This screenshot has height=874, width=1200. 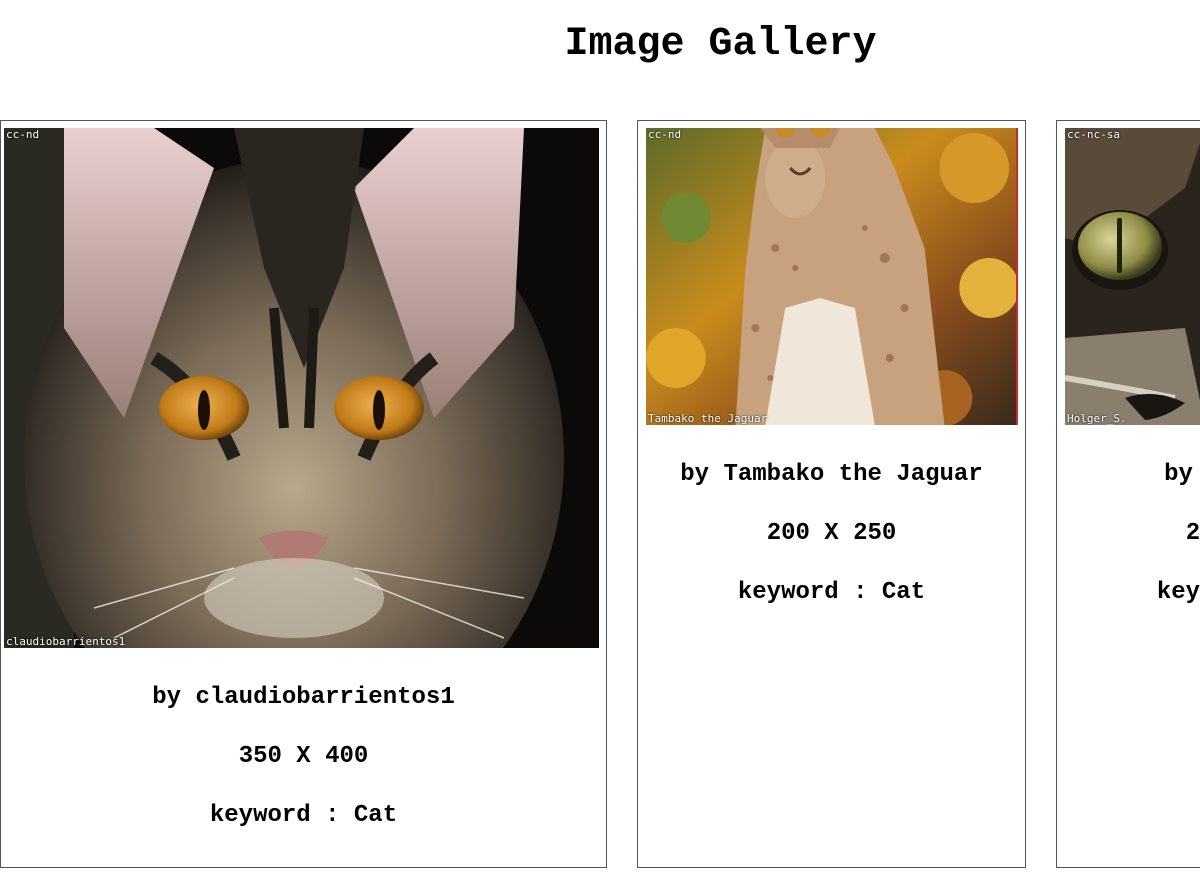 I want to click on image-credit: Holger_S., so click(x=1097, y=418).